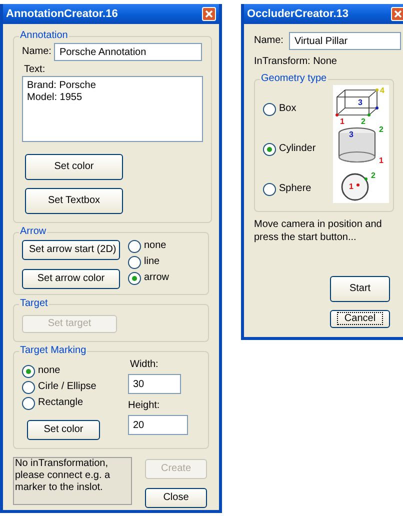 The height and width of the screenshot is (516, 403). Describe the element at coordinates (112, 109) in the screenshot. I see `text-area: Brand: Porsche Model: 1955` at that location.